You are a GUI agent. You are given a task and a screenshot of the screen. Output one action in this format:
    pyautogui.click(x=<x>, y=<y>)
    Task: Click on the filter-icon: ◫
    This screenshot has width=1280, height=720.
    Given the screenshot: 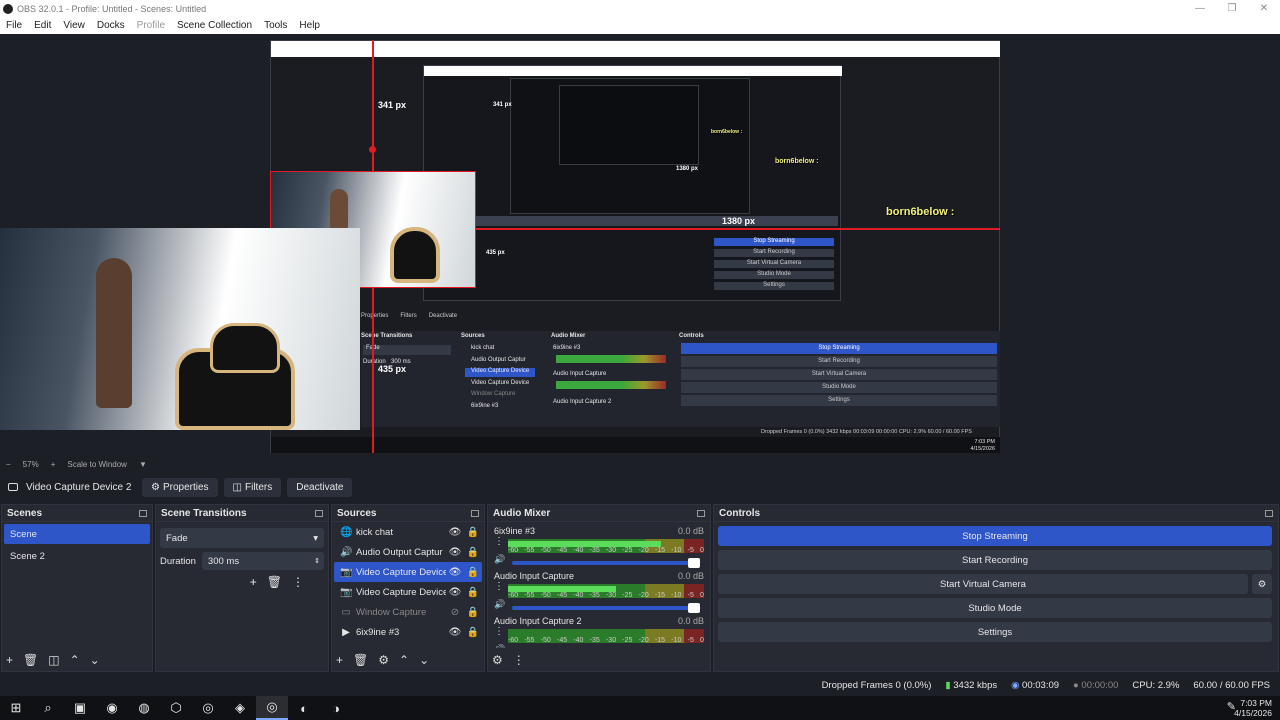 What is the action you would take?
    pyautogui.click(x=53, y=660)
    